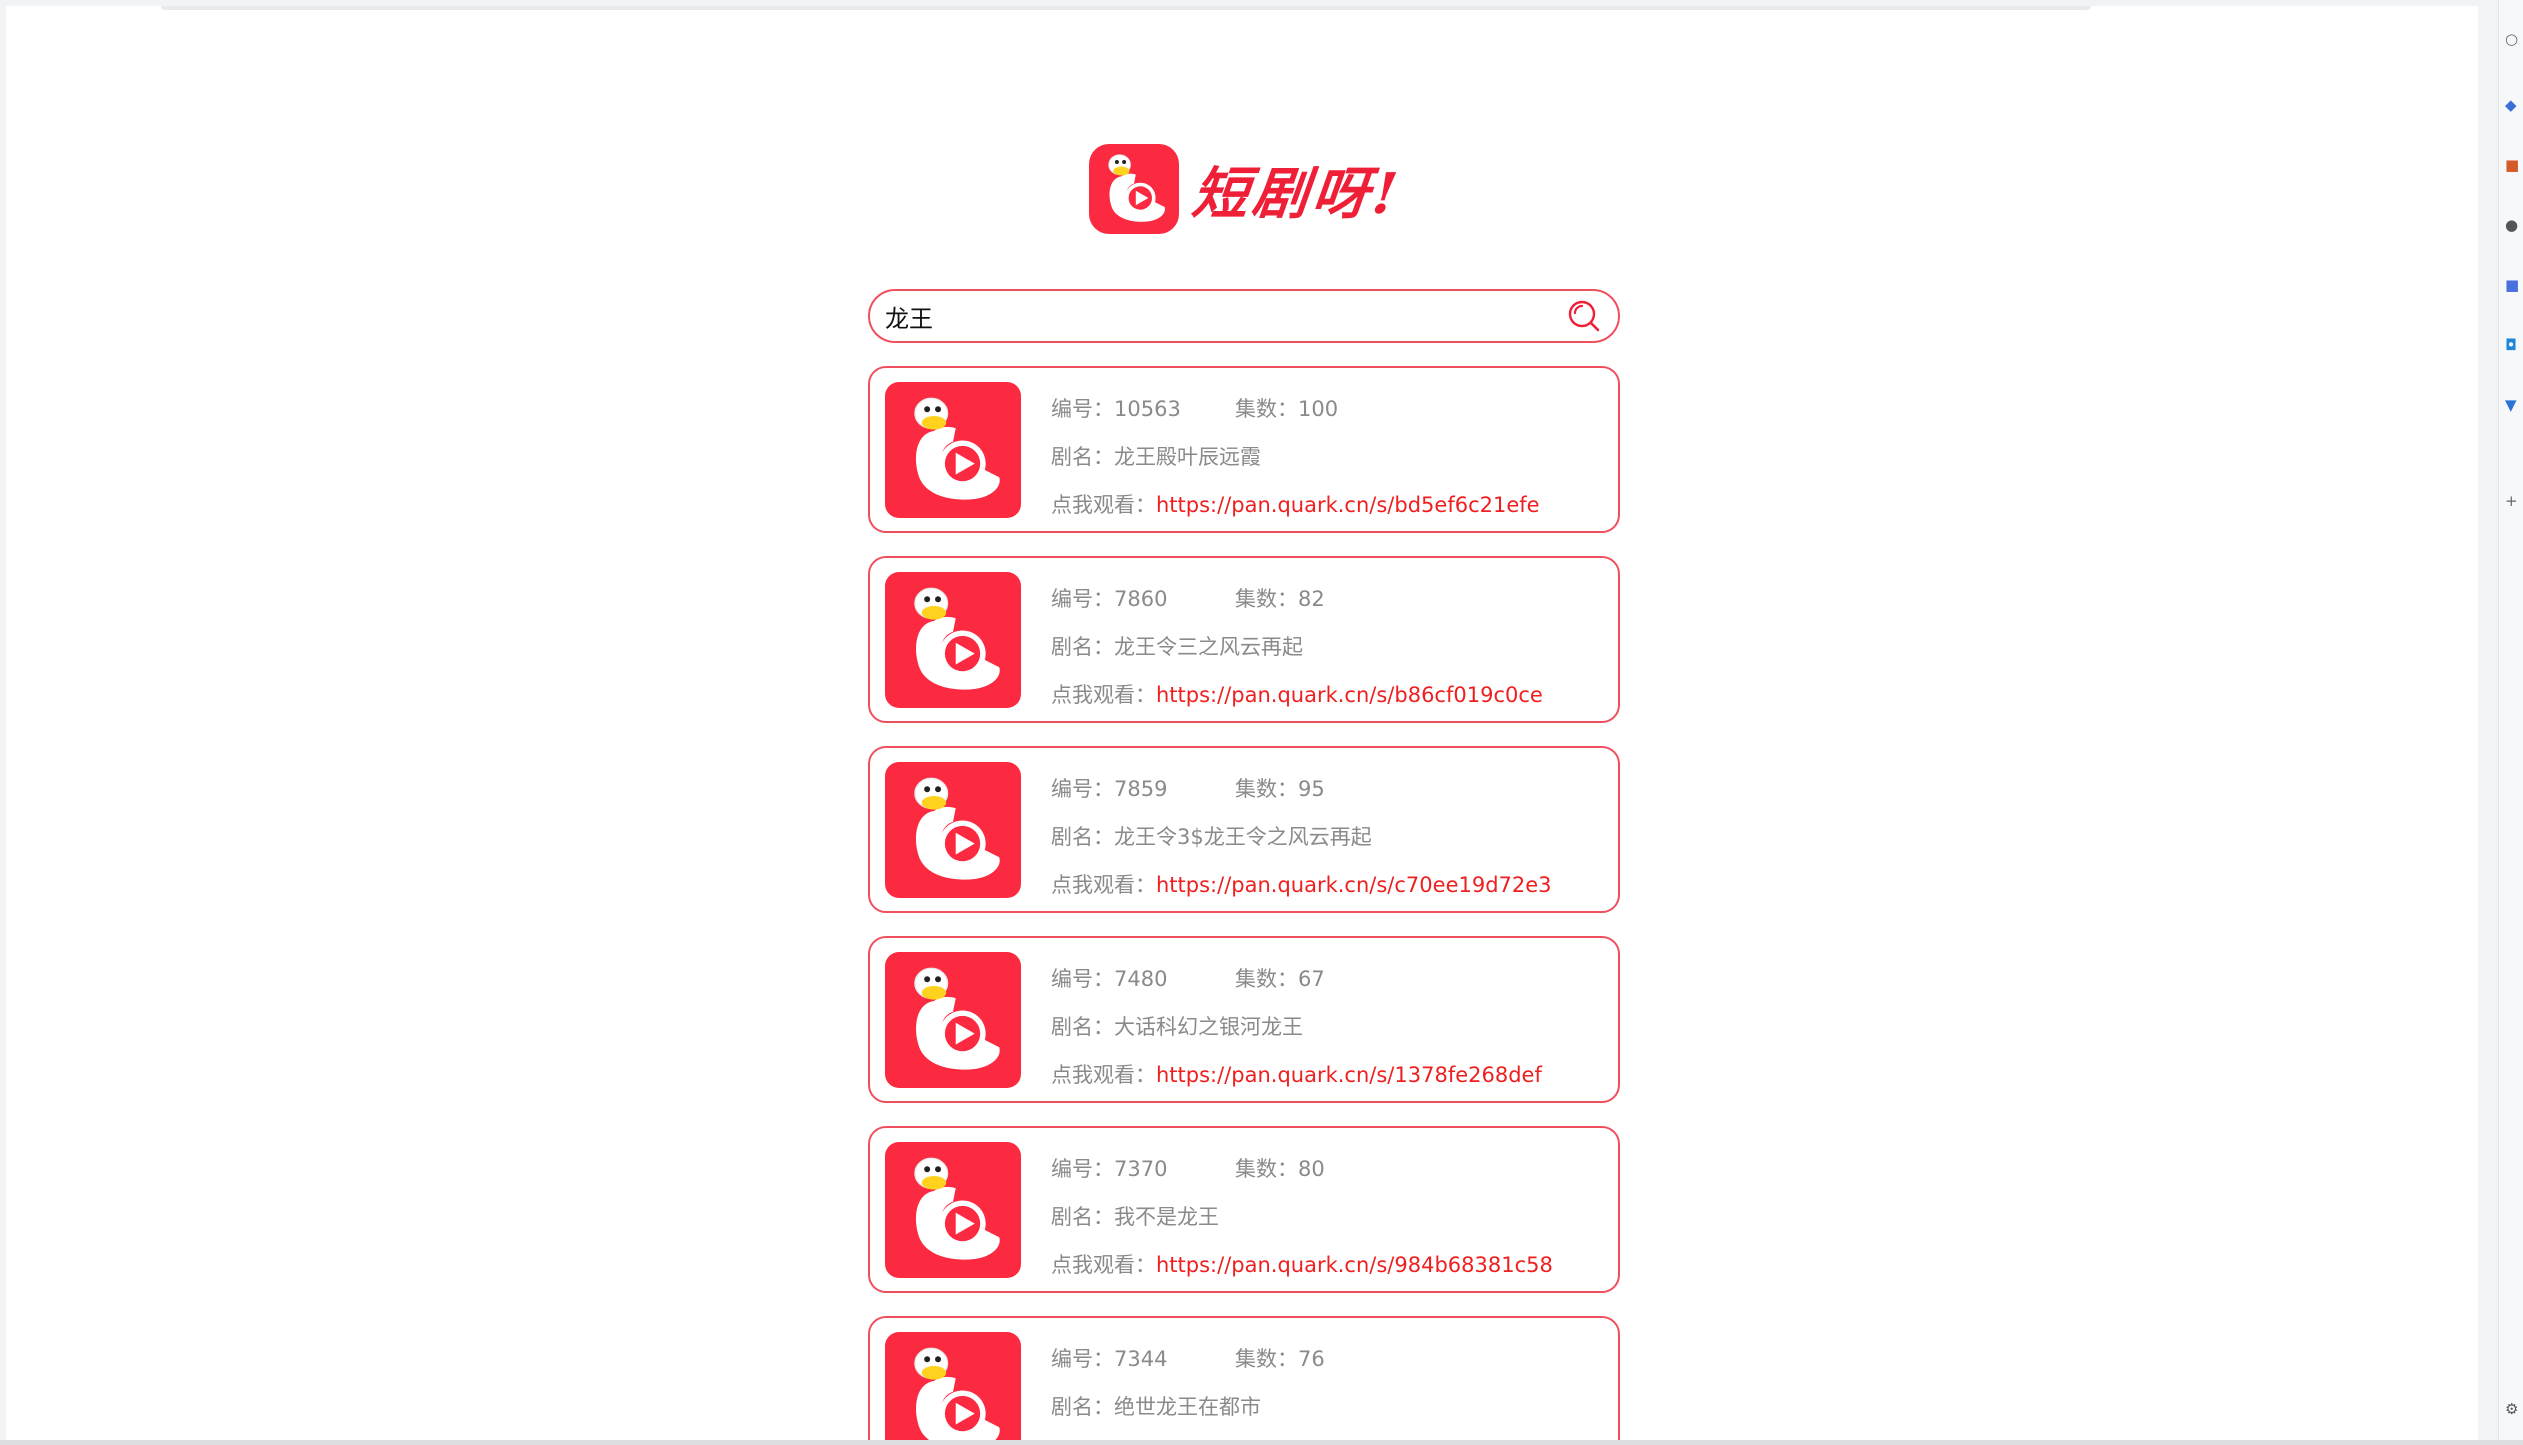  Describe the element at coordinates (1187, 457) in the screenshot. I see `name-value: 龙王殿叶辰远霞` at that location.